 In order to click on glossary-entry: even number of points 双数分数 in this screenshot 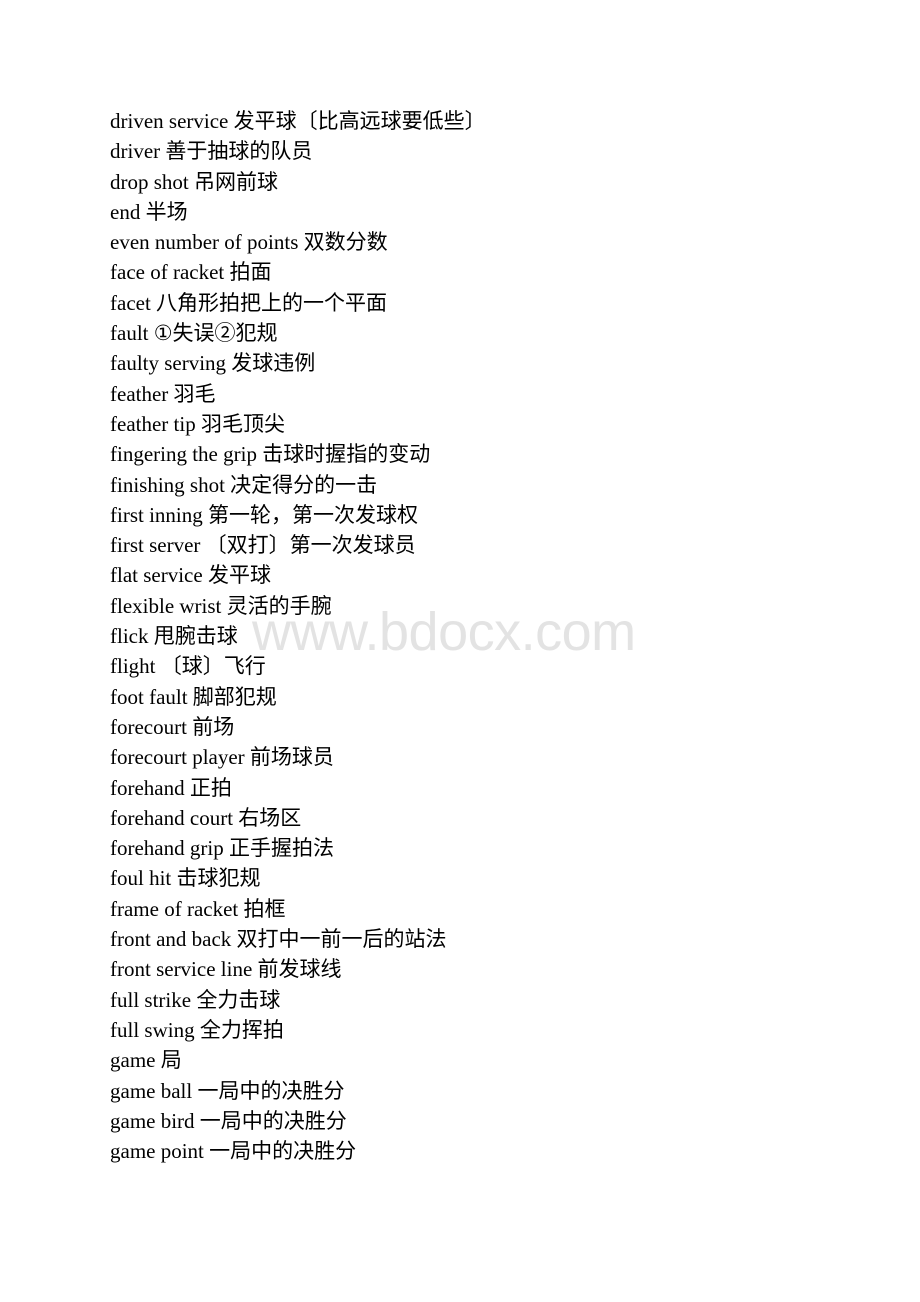, I will do `click(249, 242)`.